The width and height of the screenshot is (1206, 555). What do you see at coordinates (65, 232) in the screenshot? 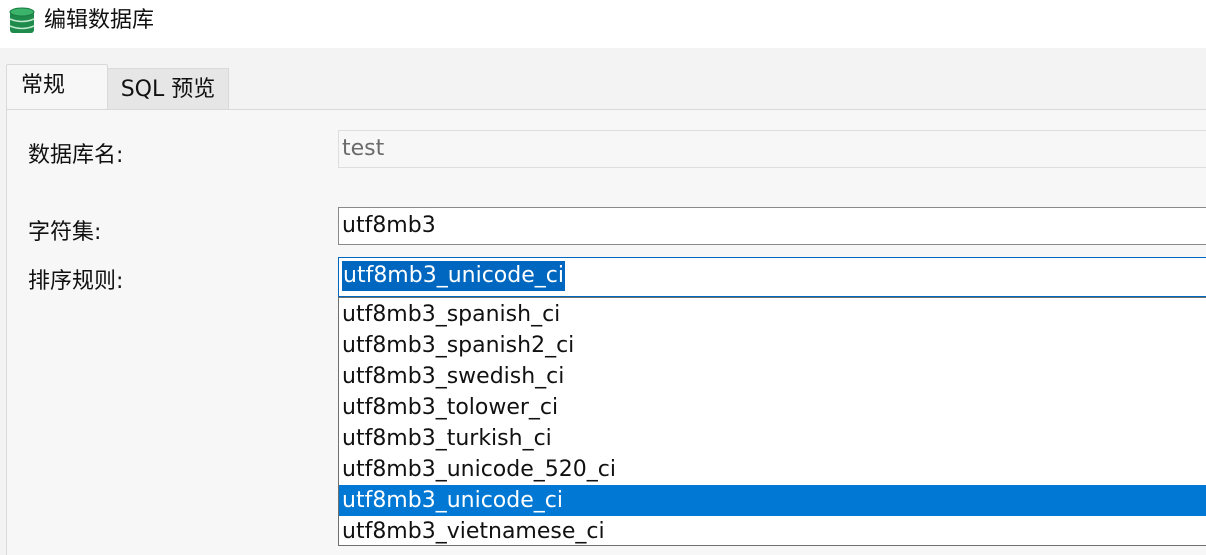
I see `charset-label: 字符集:` at bounding box center [65, 232].